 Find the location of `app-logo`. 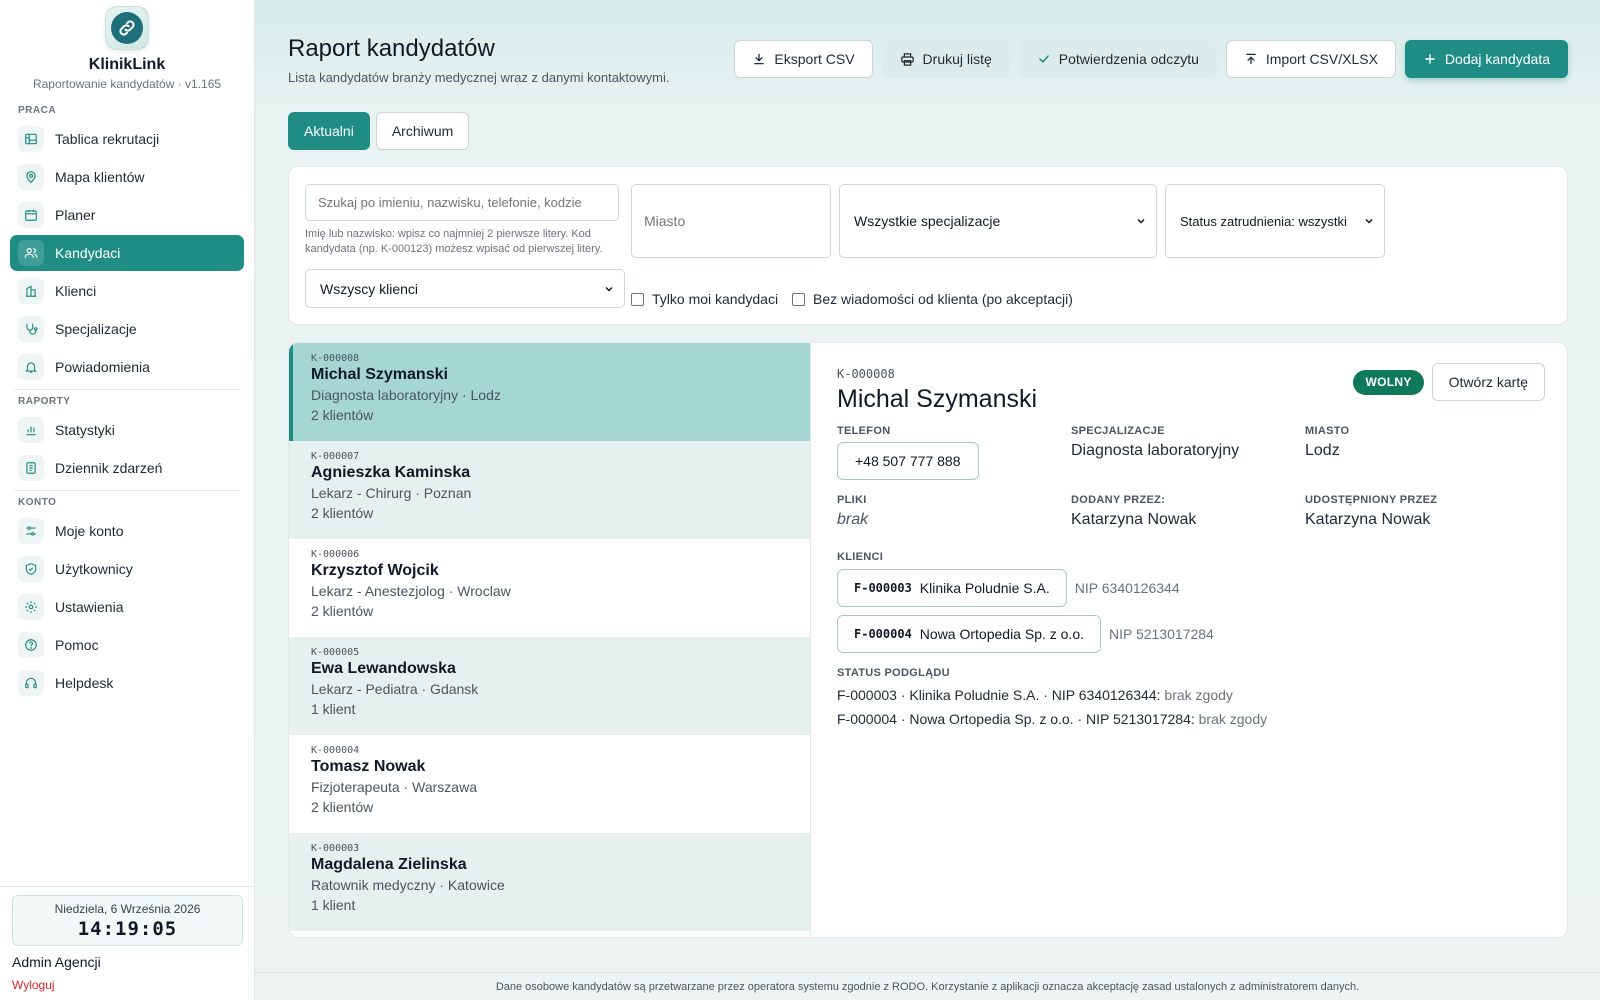

app-logo is located at coordinates (127, 28).